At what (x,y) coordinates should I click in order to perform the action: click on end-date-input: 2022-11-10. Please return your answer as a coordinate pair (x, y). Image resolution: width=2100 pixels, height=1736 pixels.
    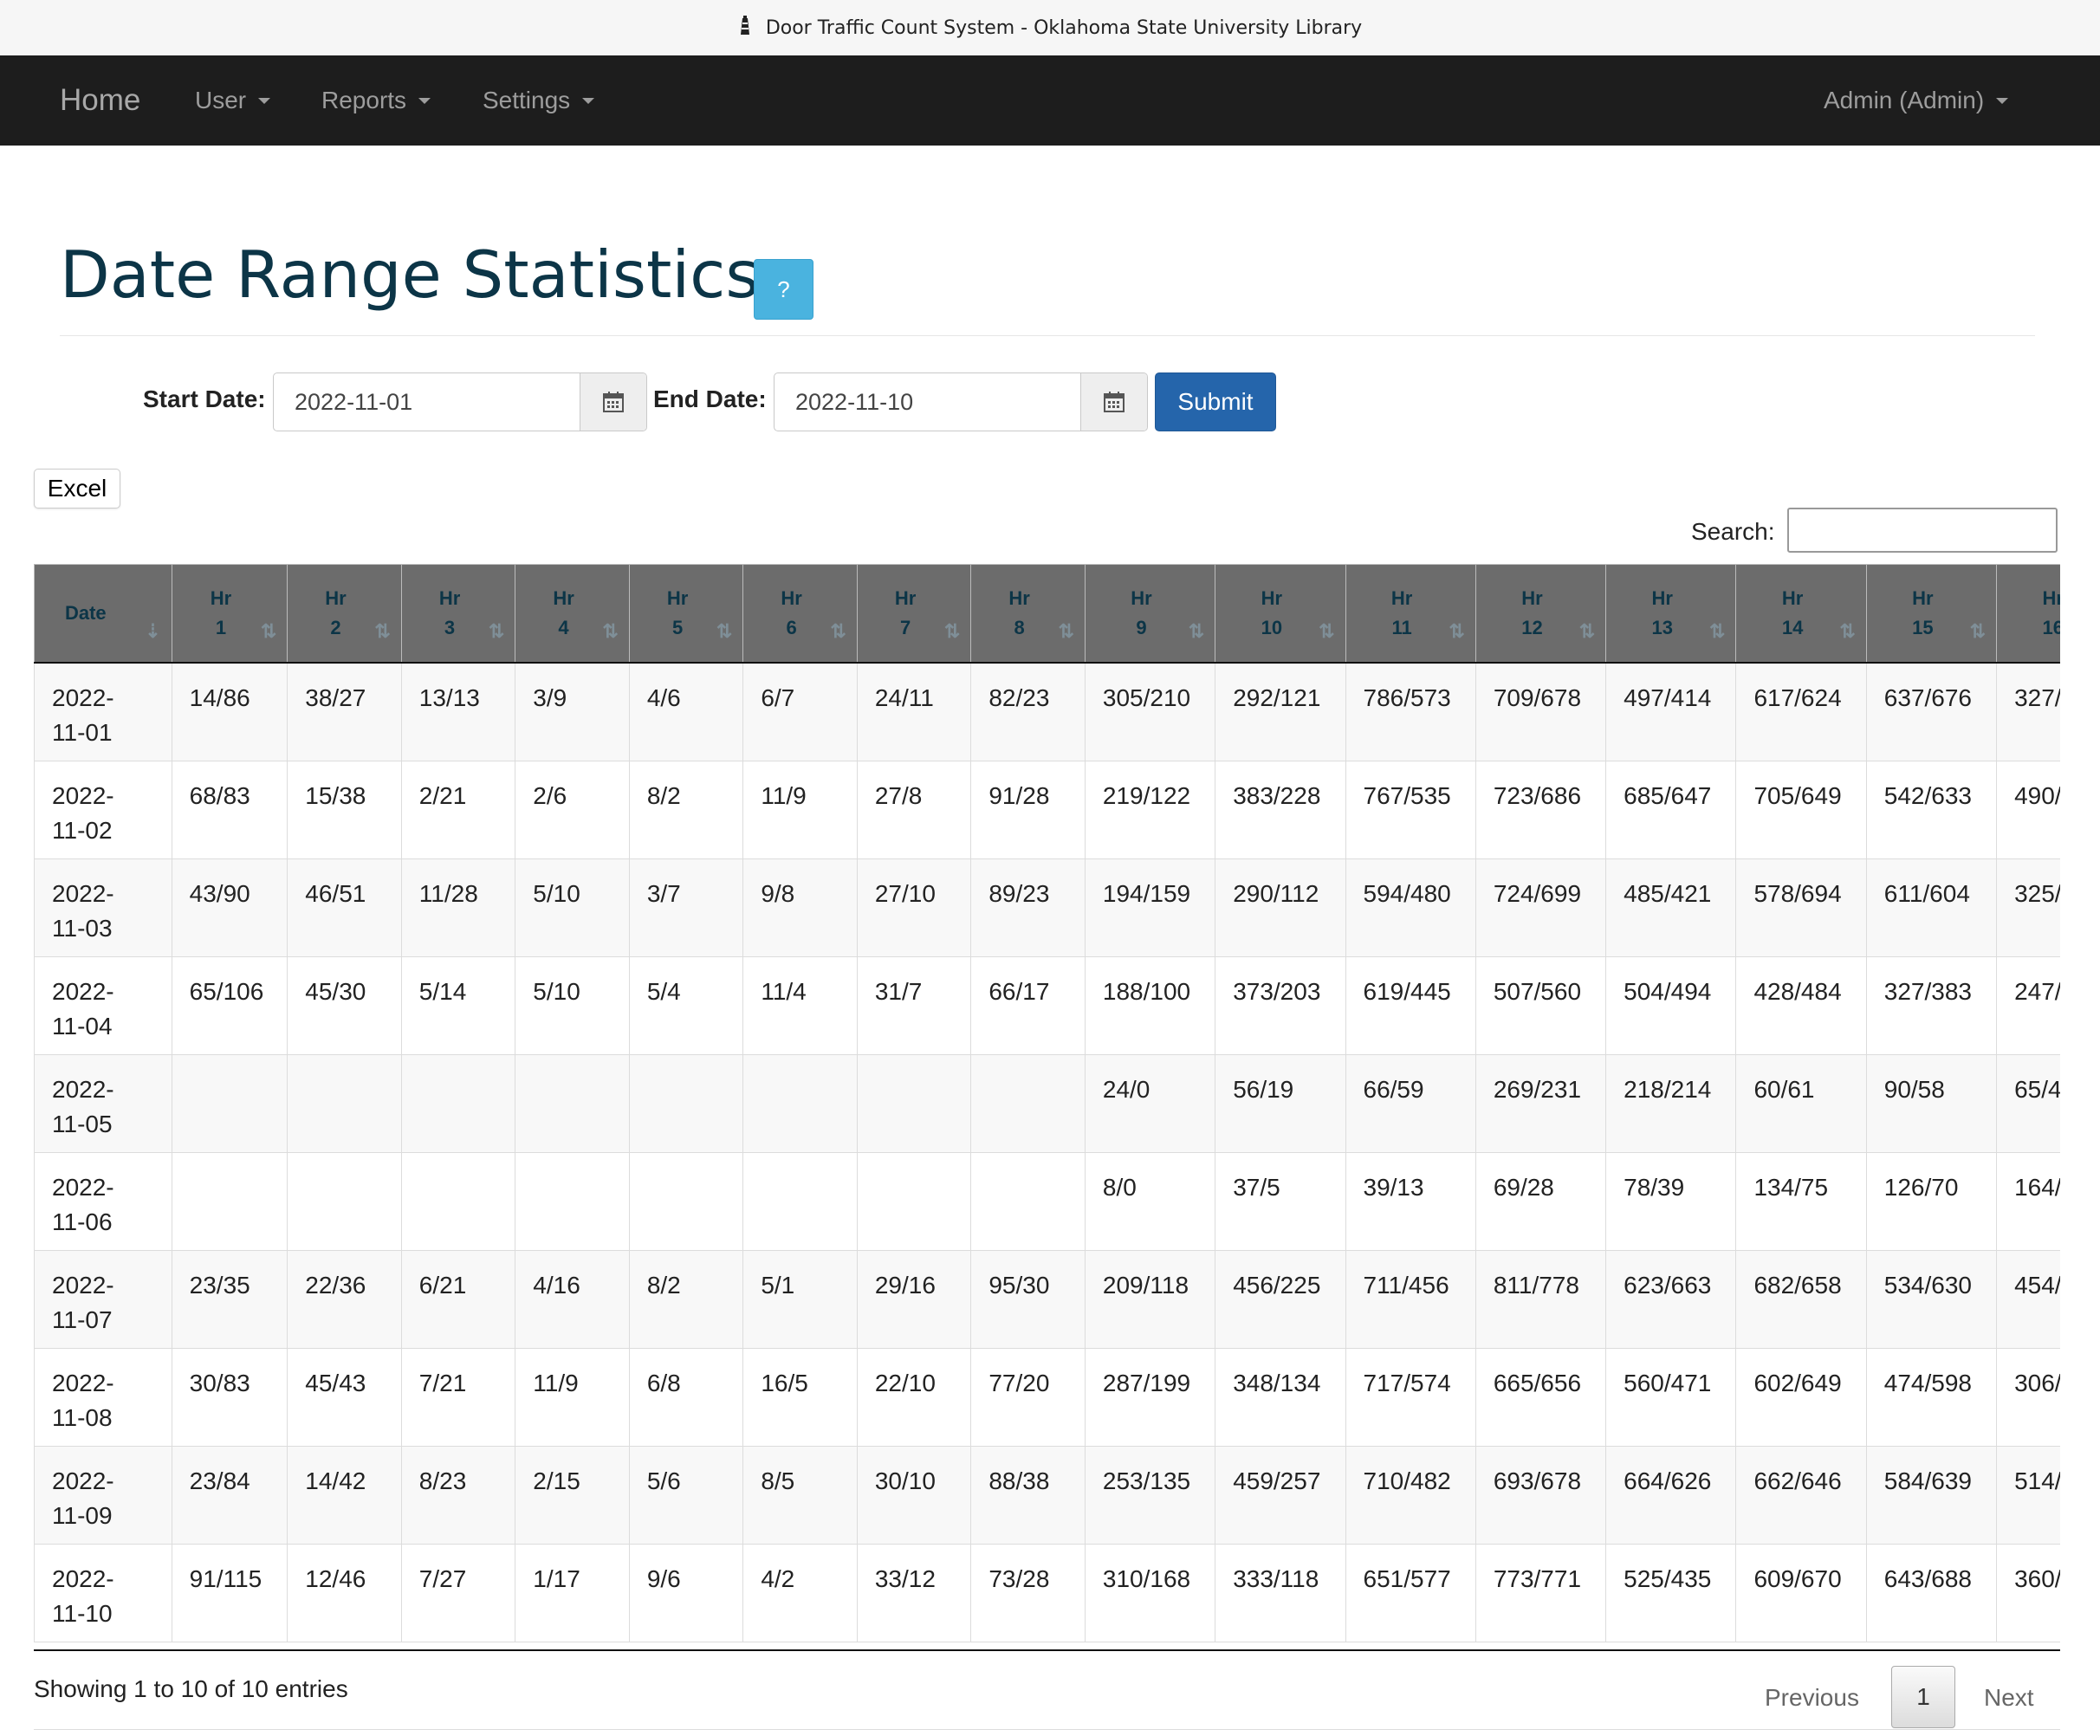
    Looking at the image, I should click on (928, 402).